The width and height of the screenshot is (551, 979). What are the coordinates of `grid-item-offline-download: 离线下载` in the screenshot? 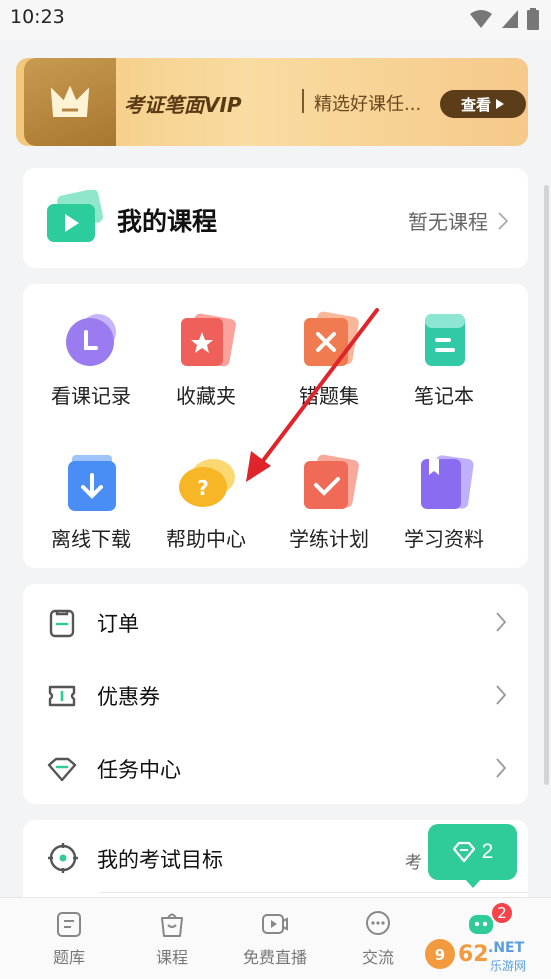 It's located at (91, 492).